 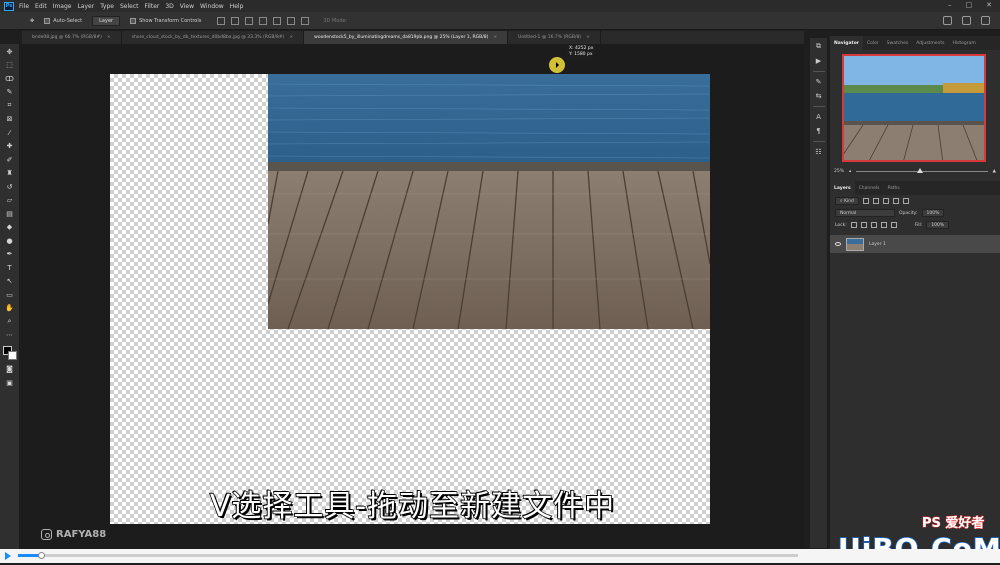 I want to click on align-middle-icon, so click(x=277, y=20).